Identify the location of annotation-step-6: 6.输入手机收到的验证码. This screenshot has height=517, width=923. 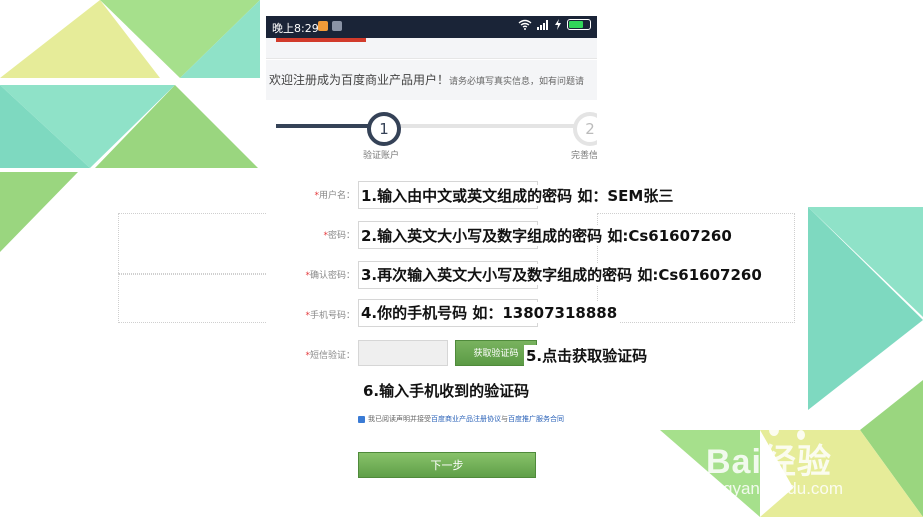
(446, 390).